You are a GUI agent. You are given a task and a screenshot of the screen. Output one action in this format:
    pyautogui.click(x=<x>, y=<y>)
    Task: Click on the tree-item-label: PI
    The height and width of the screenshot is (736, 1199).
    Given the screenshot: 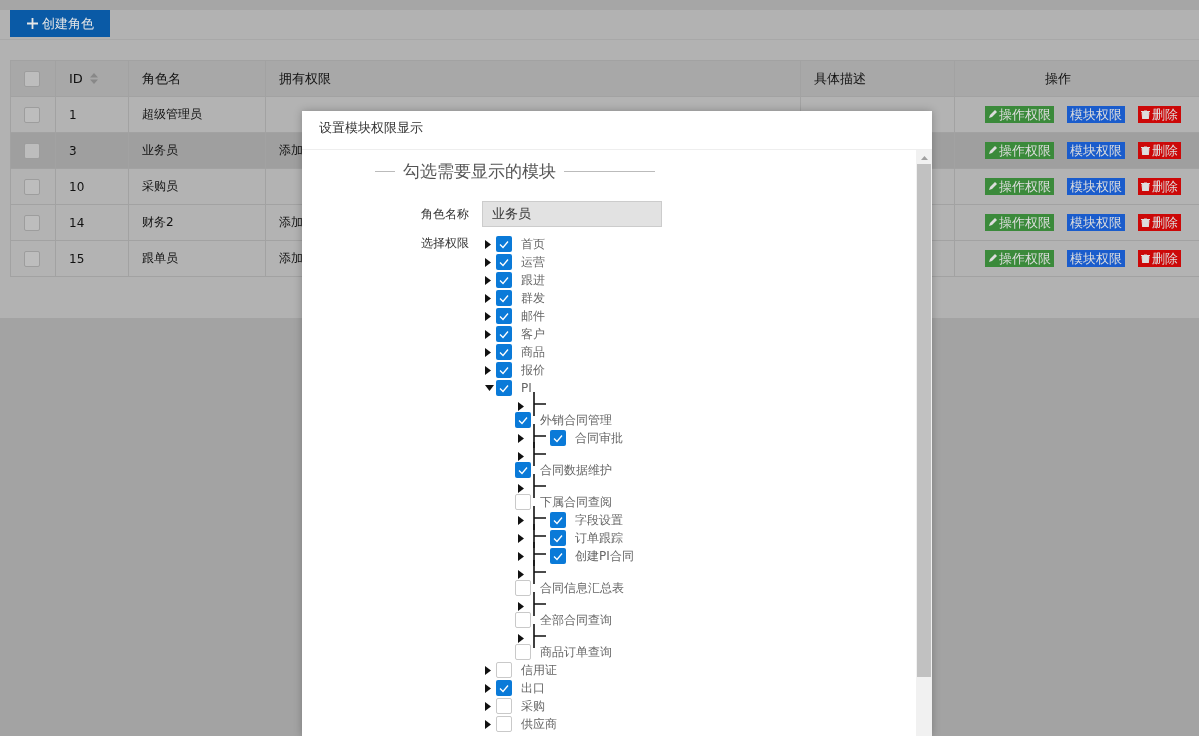 What is the action you would take?
    pyautogui.click(x=526, y=388)
    